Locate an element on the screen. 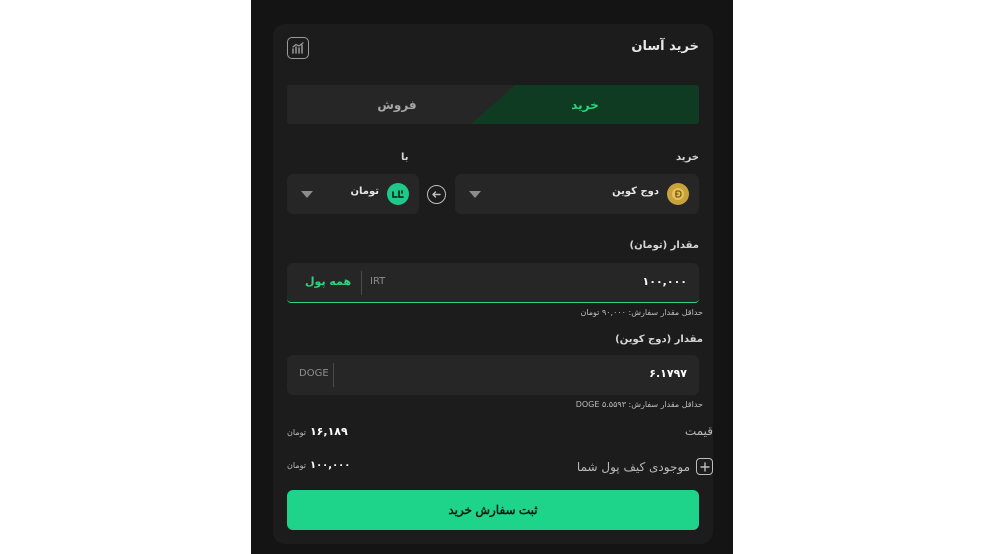  all-money-button: همه پول is located at coordinates (328, 281).